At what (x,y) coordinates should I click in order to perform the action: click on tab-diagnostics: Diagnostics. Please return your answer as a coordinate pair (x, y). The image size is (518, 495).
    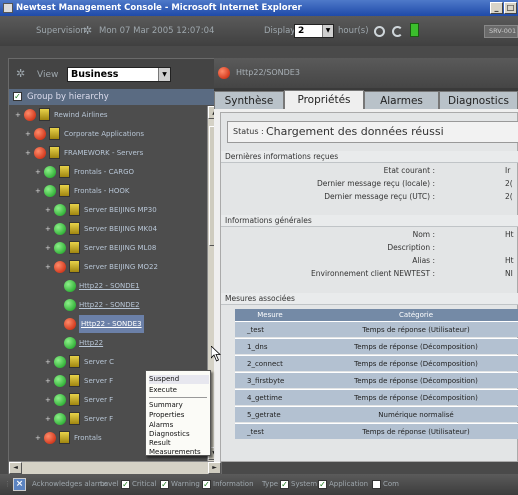
    Looking at the image, I should click on (478, 100).